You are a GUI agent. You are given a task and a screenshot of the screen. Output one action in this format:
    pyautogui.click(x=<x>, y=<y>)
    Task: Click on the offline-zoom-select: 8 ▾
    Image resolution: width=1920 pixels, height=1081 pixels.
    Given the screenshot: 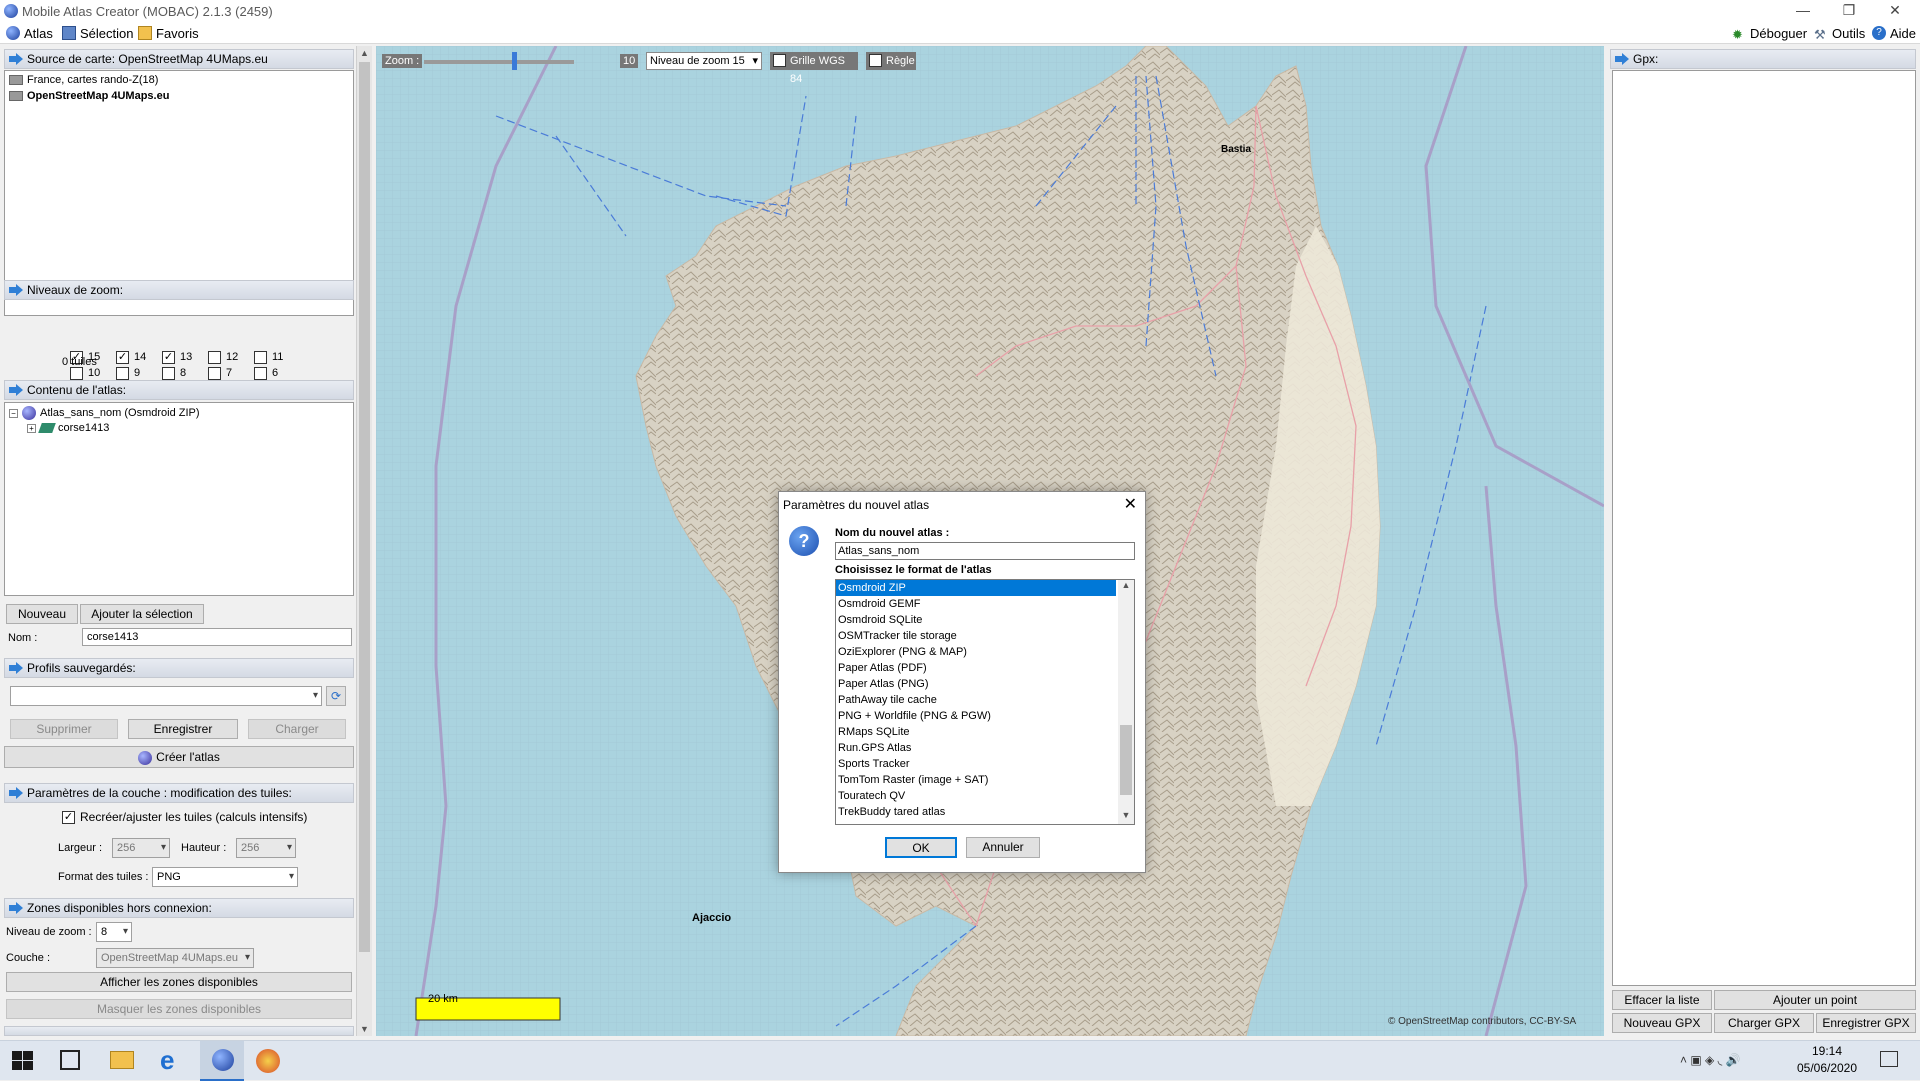 What is the action you would take?
    pyautogui.click(x=114, y=932)
    